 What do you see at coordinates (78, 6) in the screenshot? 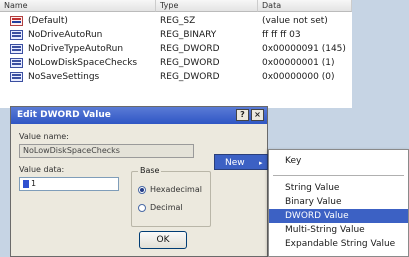
I see `column-header-name: Name` at bounding box center [78, 6].